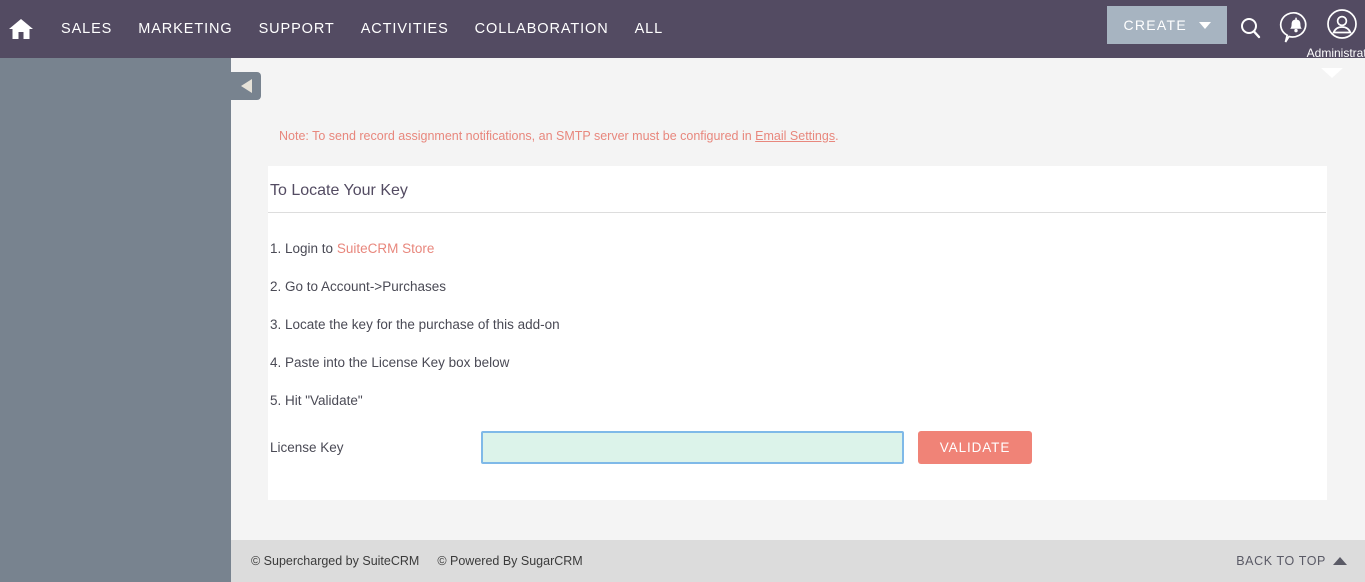 This screenshot has height=582, width=1365. I want to click on nav-item-all: ALL, so click(649, 29).